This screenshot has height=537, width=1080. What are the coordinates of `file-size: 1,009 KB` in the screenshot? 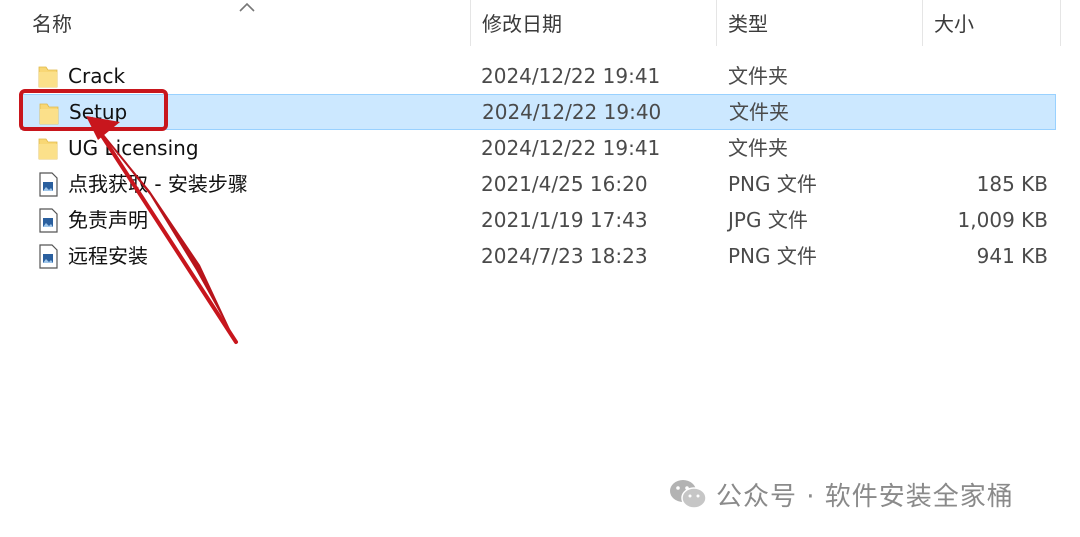 It's located at (1002, 220).